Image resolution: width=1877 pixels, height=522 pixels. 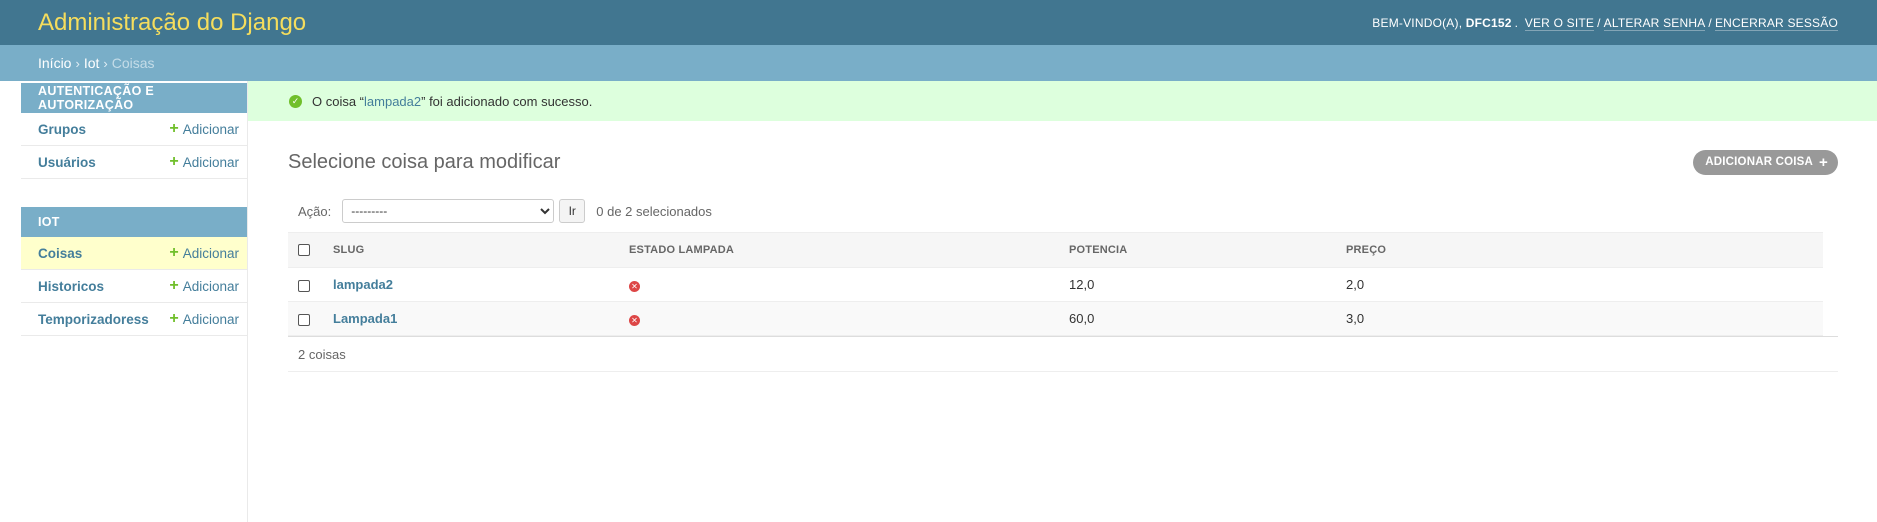 I want to click on action-label: Ação:, so click(x=315, y=211).